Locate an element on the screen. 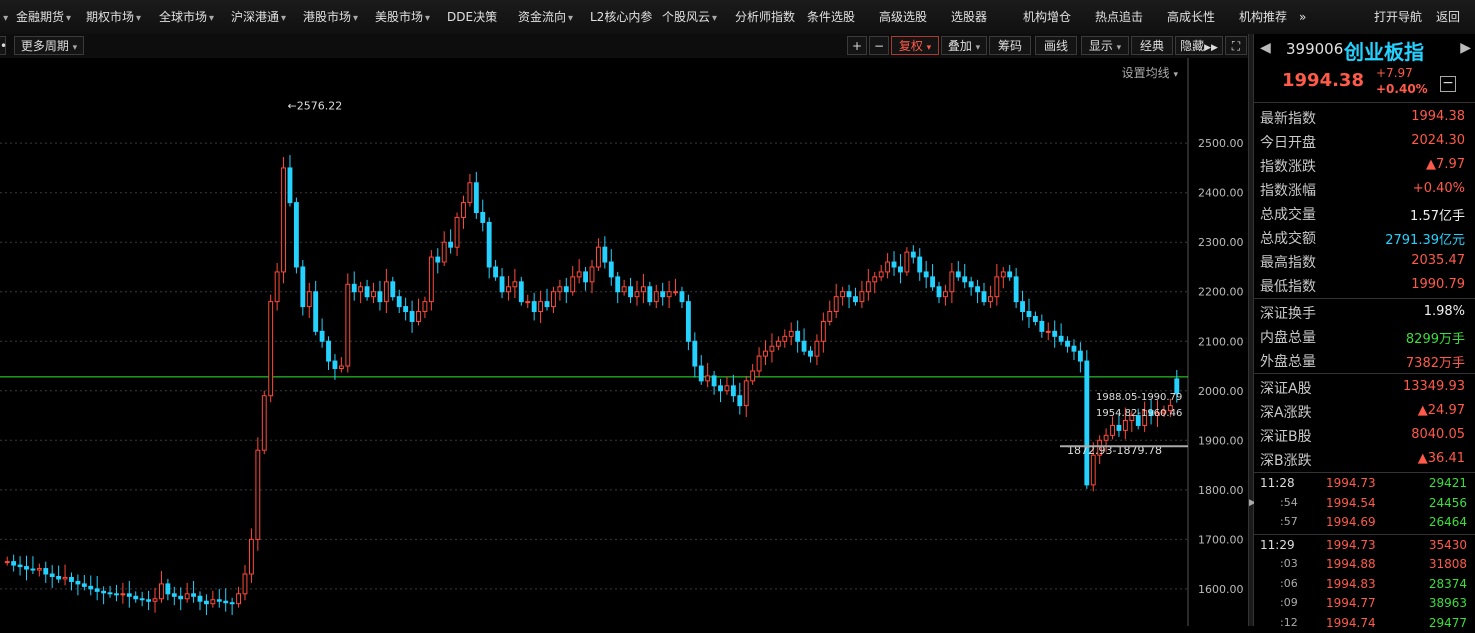 The height and width of the screenshot is (633, 1475). draw-line-button: 画线 is located at coordinates (1056, 45).